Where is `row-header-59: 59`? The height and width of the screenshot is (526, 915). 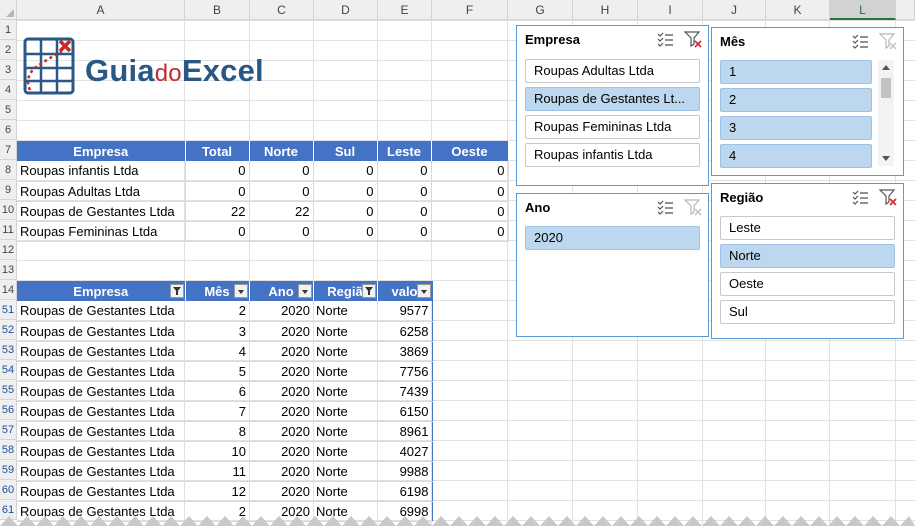 row-header-59: 59 is located at coordinates (8, 470).